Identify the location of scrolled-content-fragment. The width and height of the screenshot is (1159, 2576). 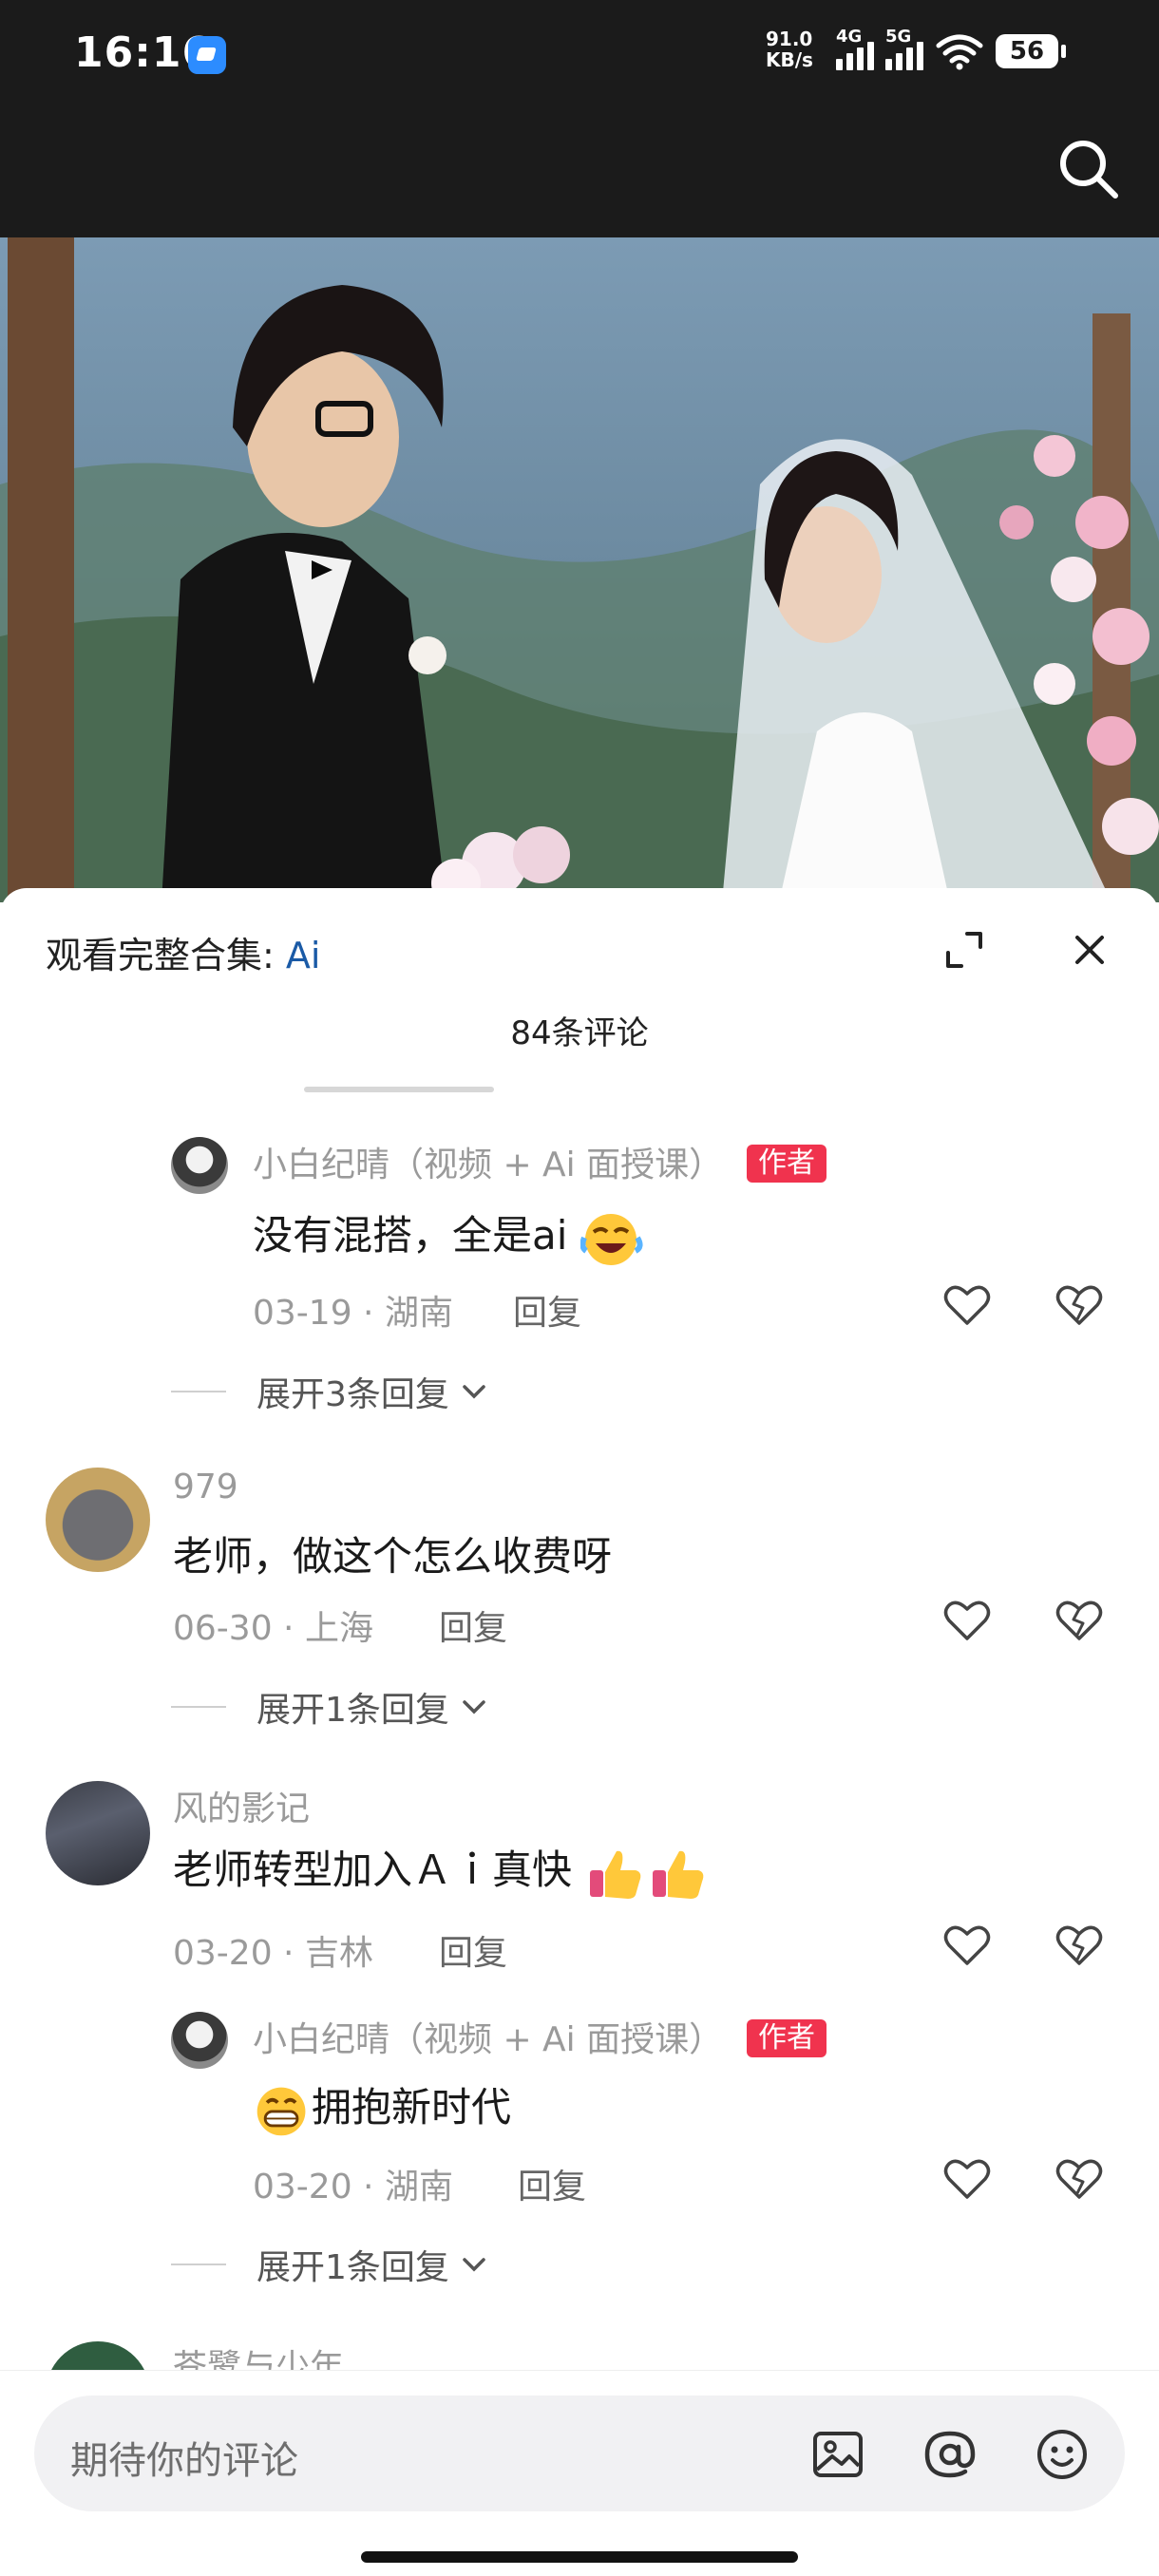
(403, 1089).